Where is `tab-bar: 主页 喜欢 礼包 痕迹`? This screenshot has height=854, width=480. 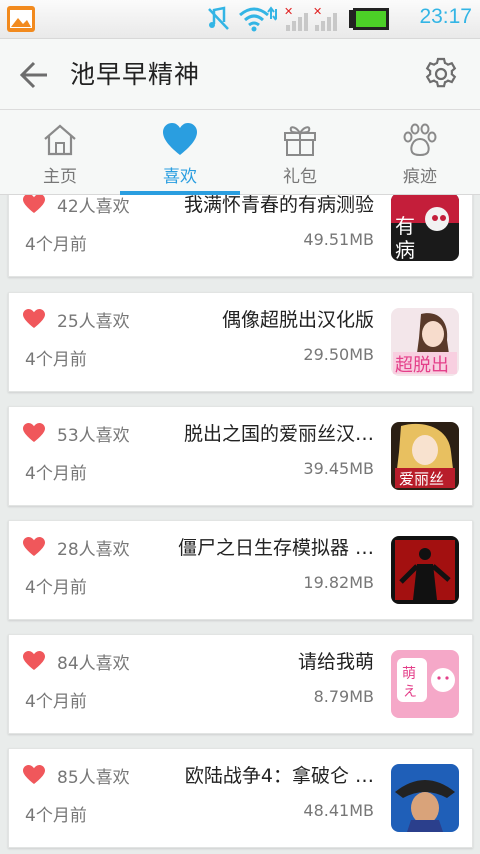 tab-bar: 主页 喜欢 礼包 痕迹 is located at coordinates (240, 152).